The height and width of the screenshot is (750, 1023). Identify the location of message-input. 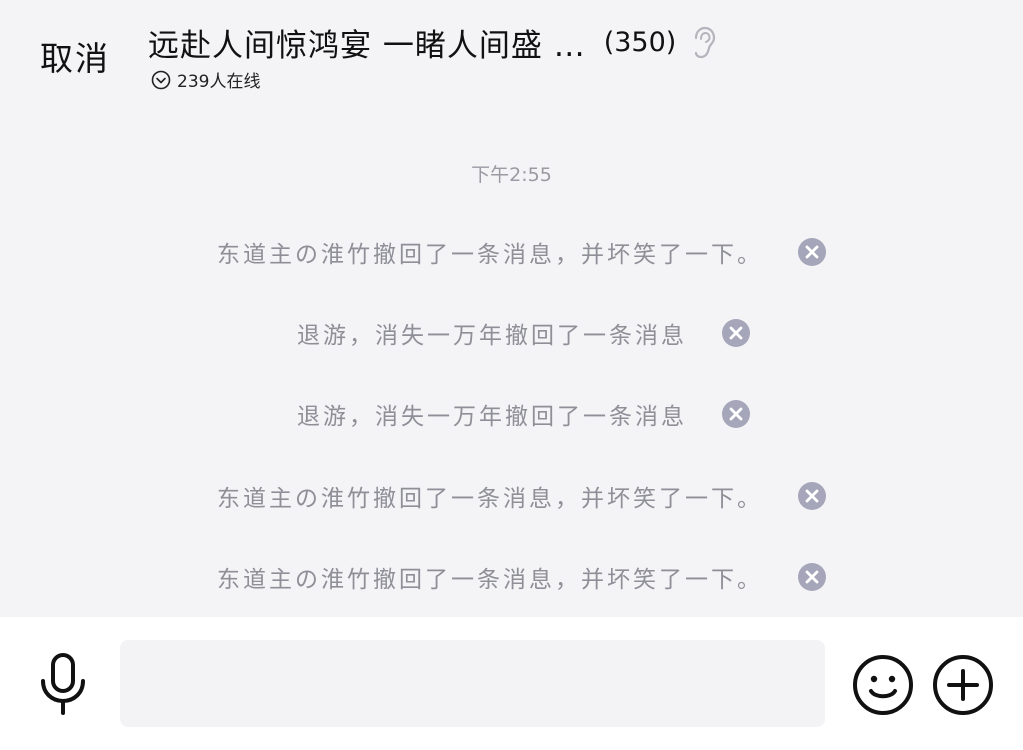
(472, 683).